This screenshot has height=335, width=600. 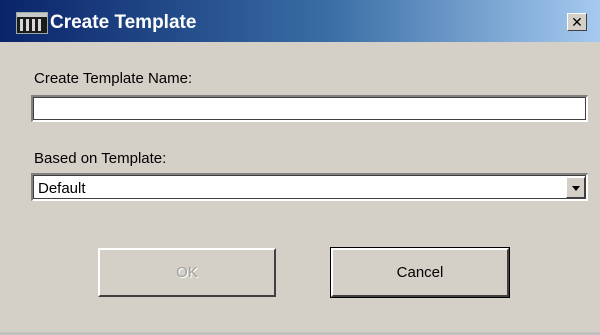 I want to click on ok-button: OK, so click(x=187, y=272).